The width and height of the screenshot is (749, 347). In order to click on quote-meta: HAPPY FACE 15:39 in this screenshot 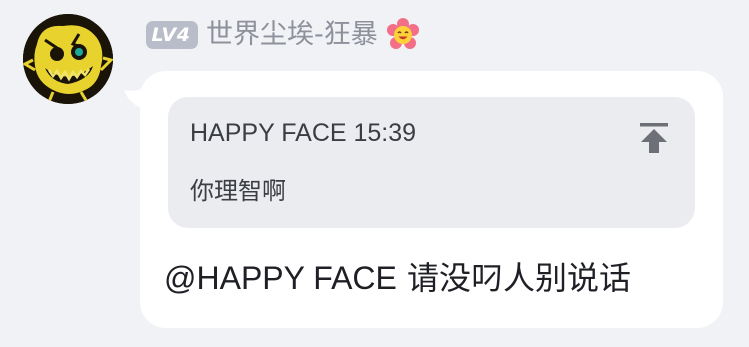, I will do `click(303, 133)`.